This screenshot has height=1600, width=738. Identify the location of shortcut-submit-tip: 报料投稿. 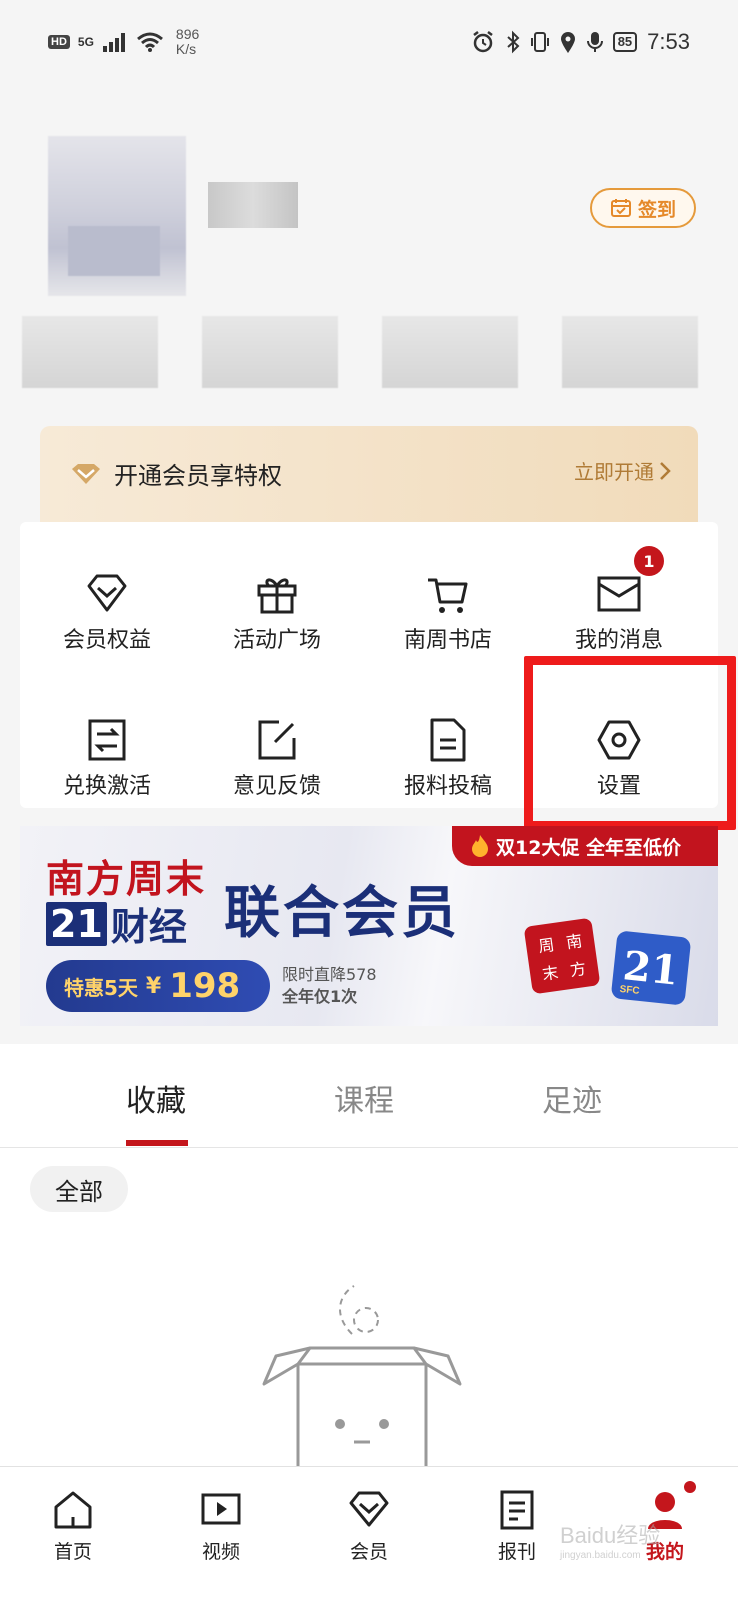
(448, 771).